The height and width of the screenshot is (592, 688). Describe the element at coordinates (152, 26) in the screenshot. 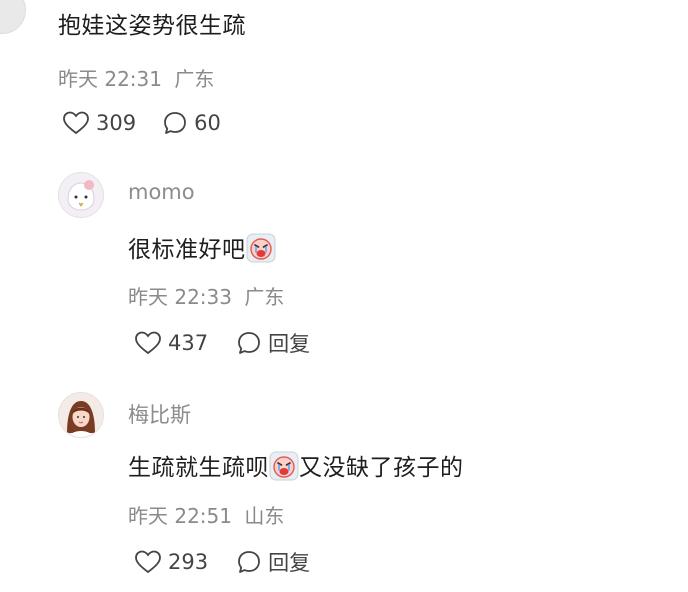

I see `top-comment-text: 抱娃这姿势很生疏` at that location.